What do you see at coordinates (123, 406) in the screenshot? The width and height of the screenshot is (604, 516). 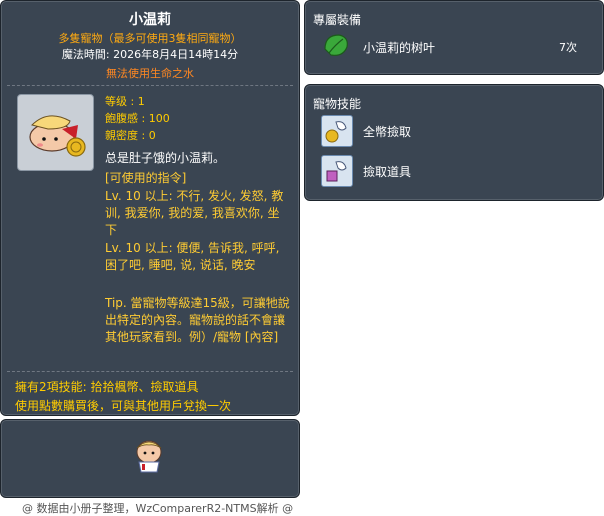 I see `trade-note: 使用點數購買後，可與其他用戶兌換一次` at bounding box center [123, 406].